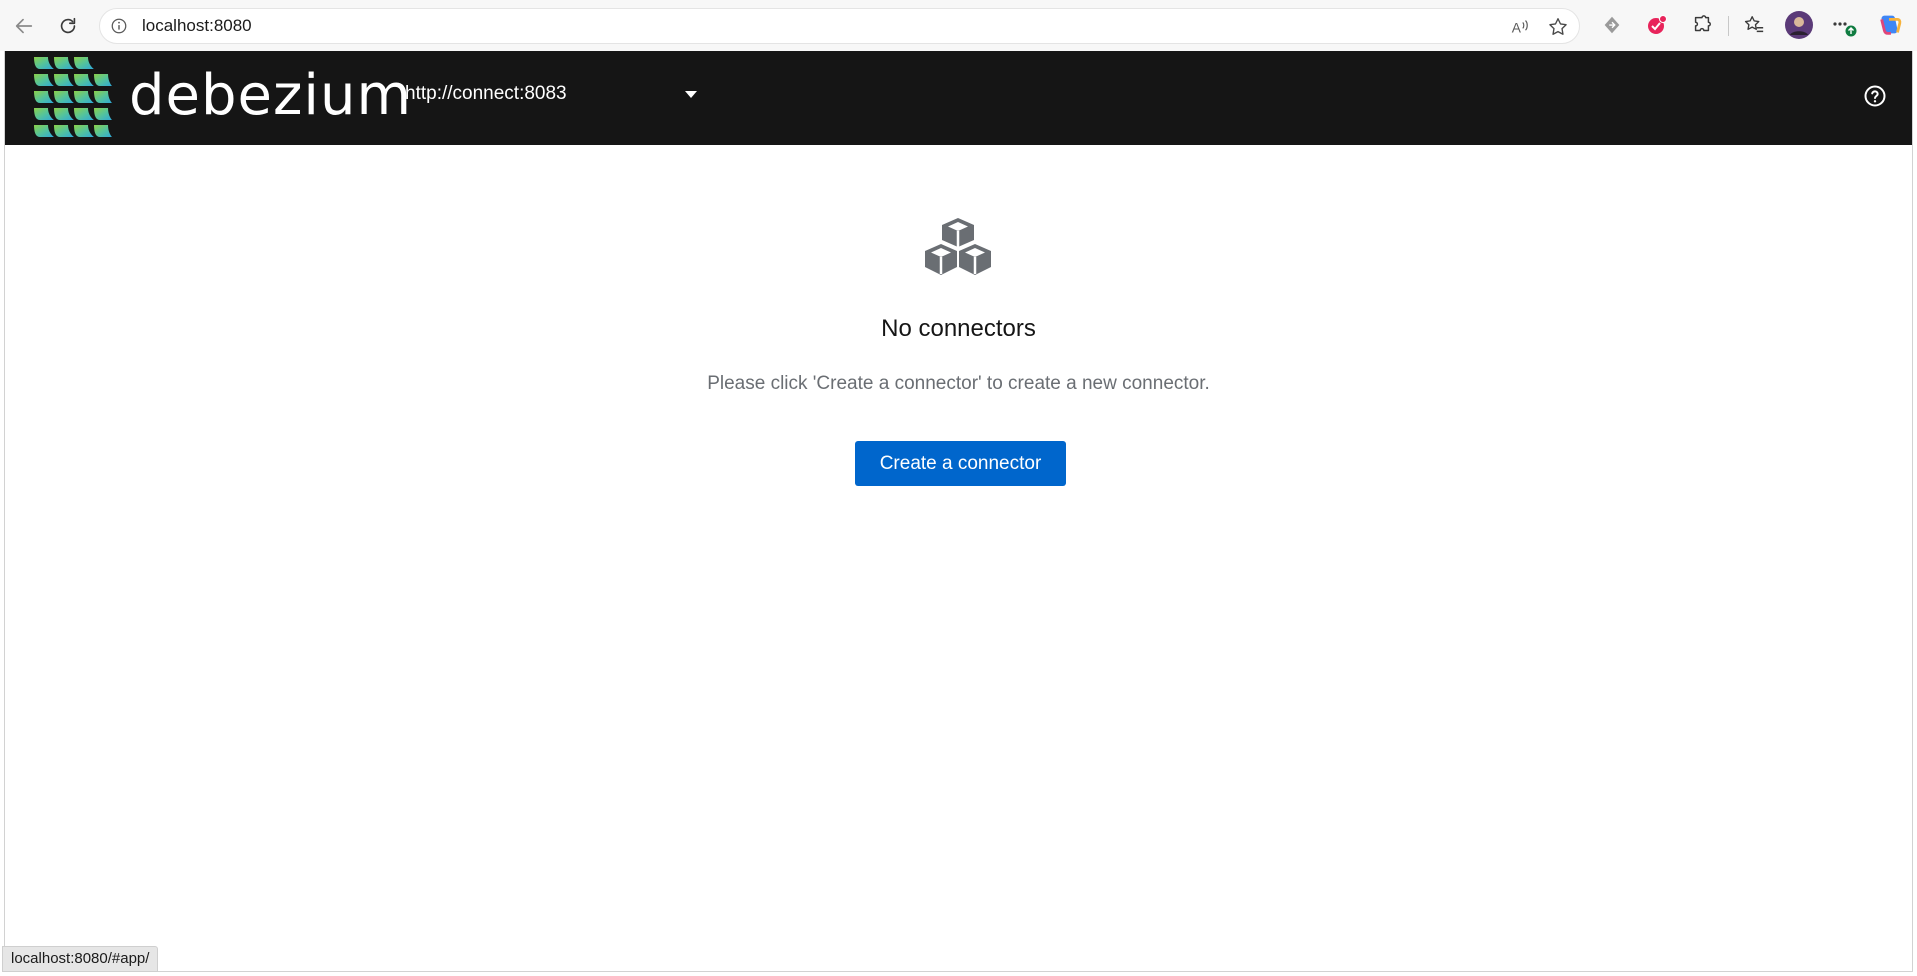 This screenshot has height=976, width=1917. I want to click on puzzle-icon, so click(1702, 23).